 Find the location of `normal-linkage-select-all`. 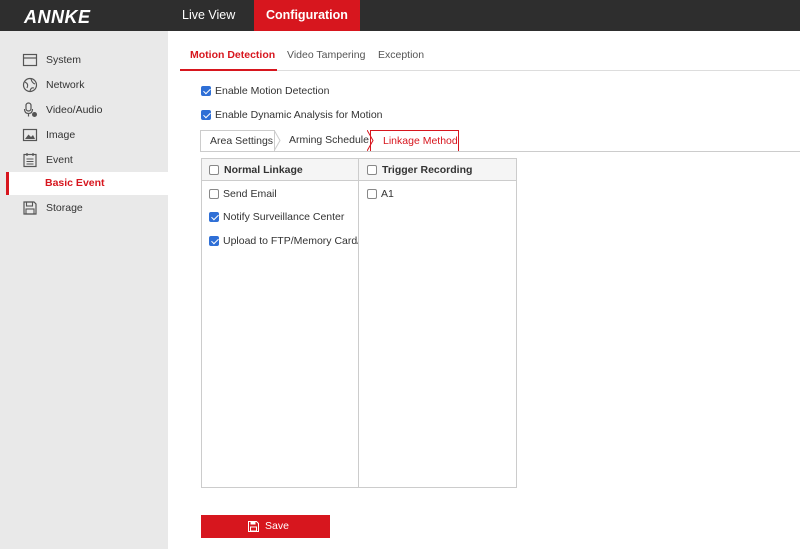

normal-linkage-select-all is located at coordinates (214, 170).